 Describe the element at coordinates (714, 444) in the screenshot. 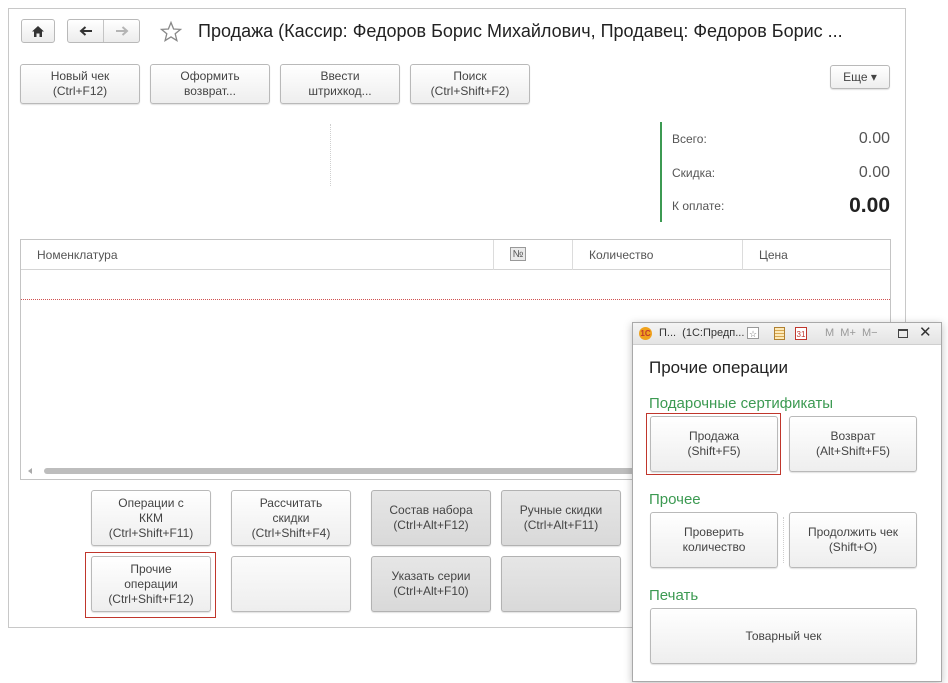

I see `gift-sale-button: Продажа (Shift+F5)` at that location.